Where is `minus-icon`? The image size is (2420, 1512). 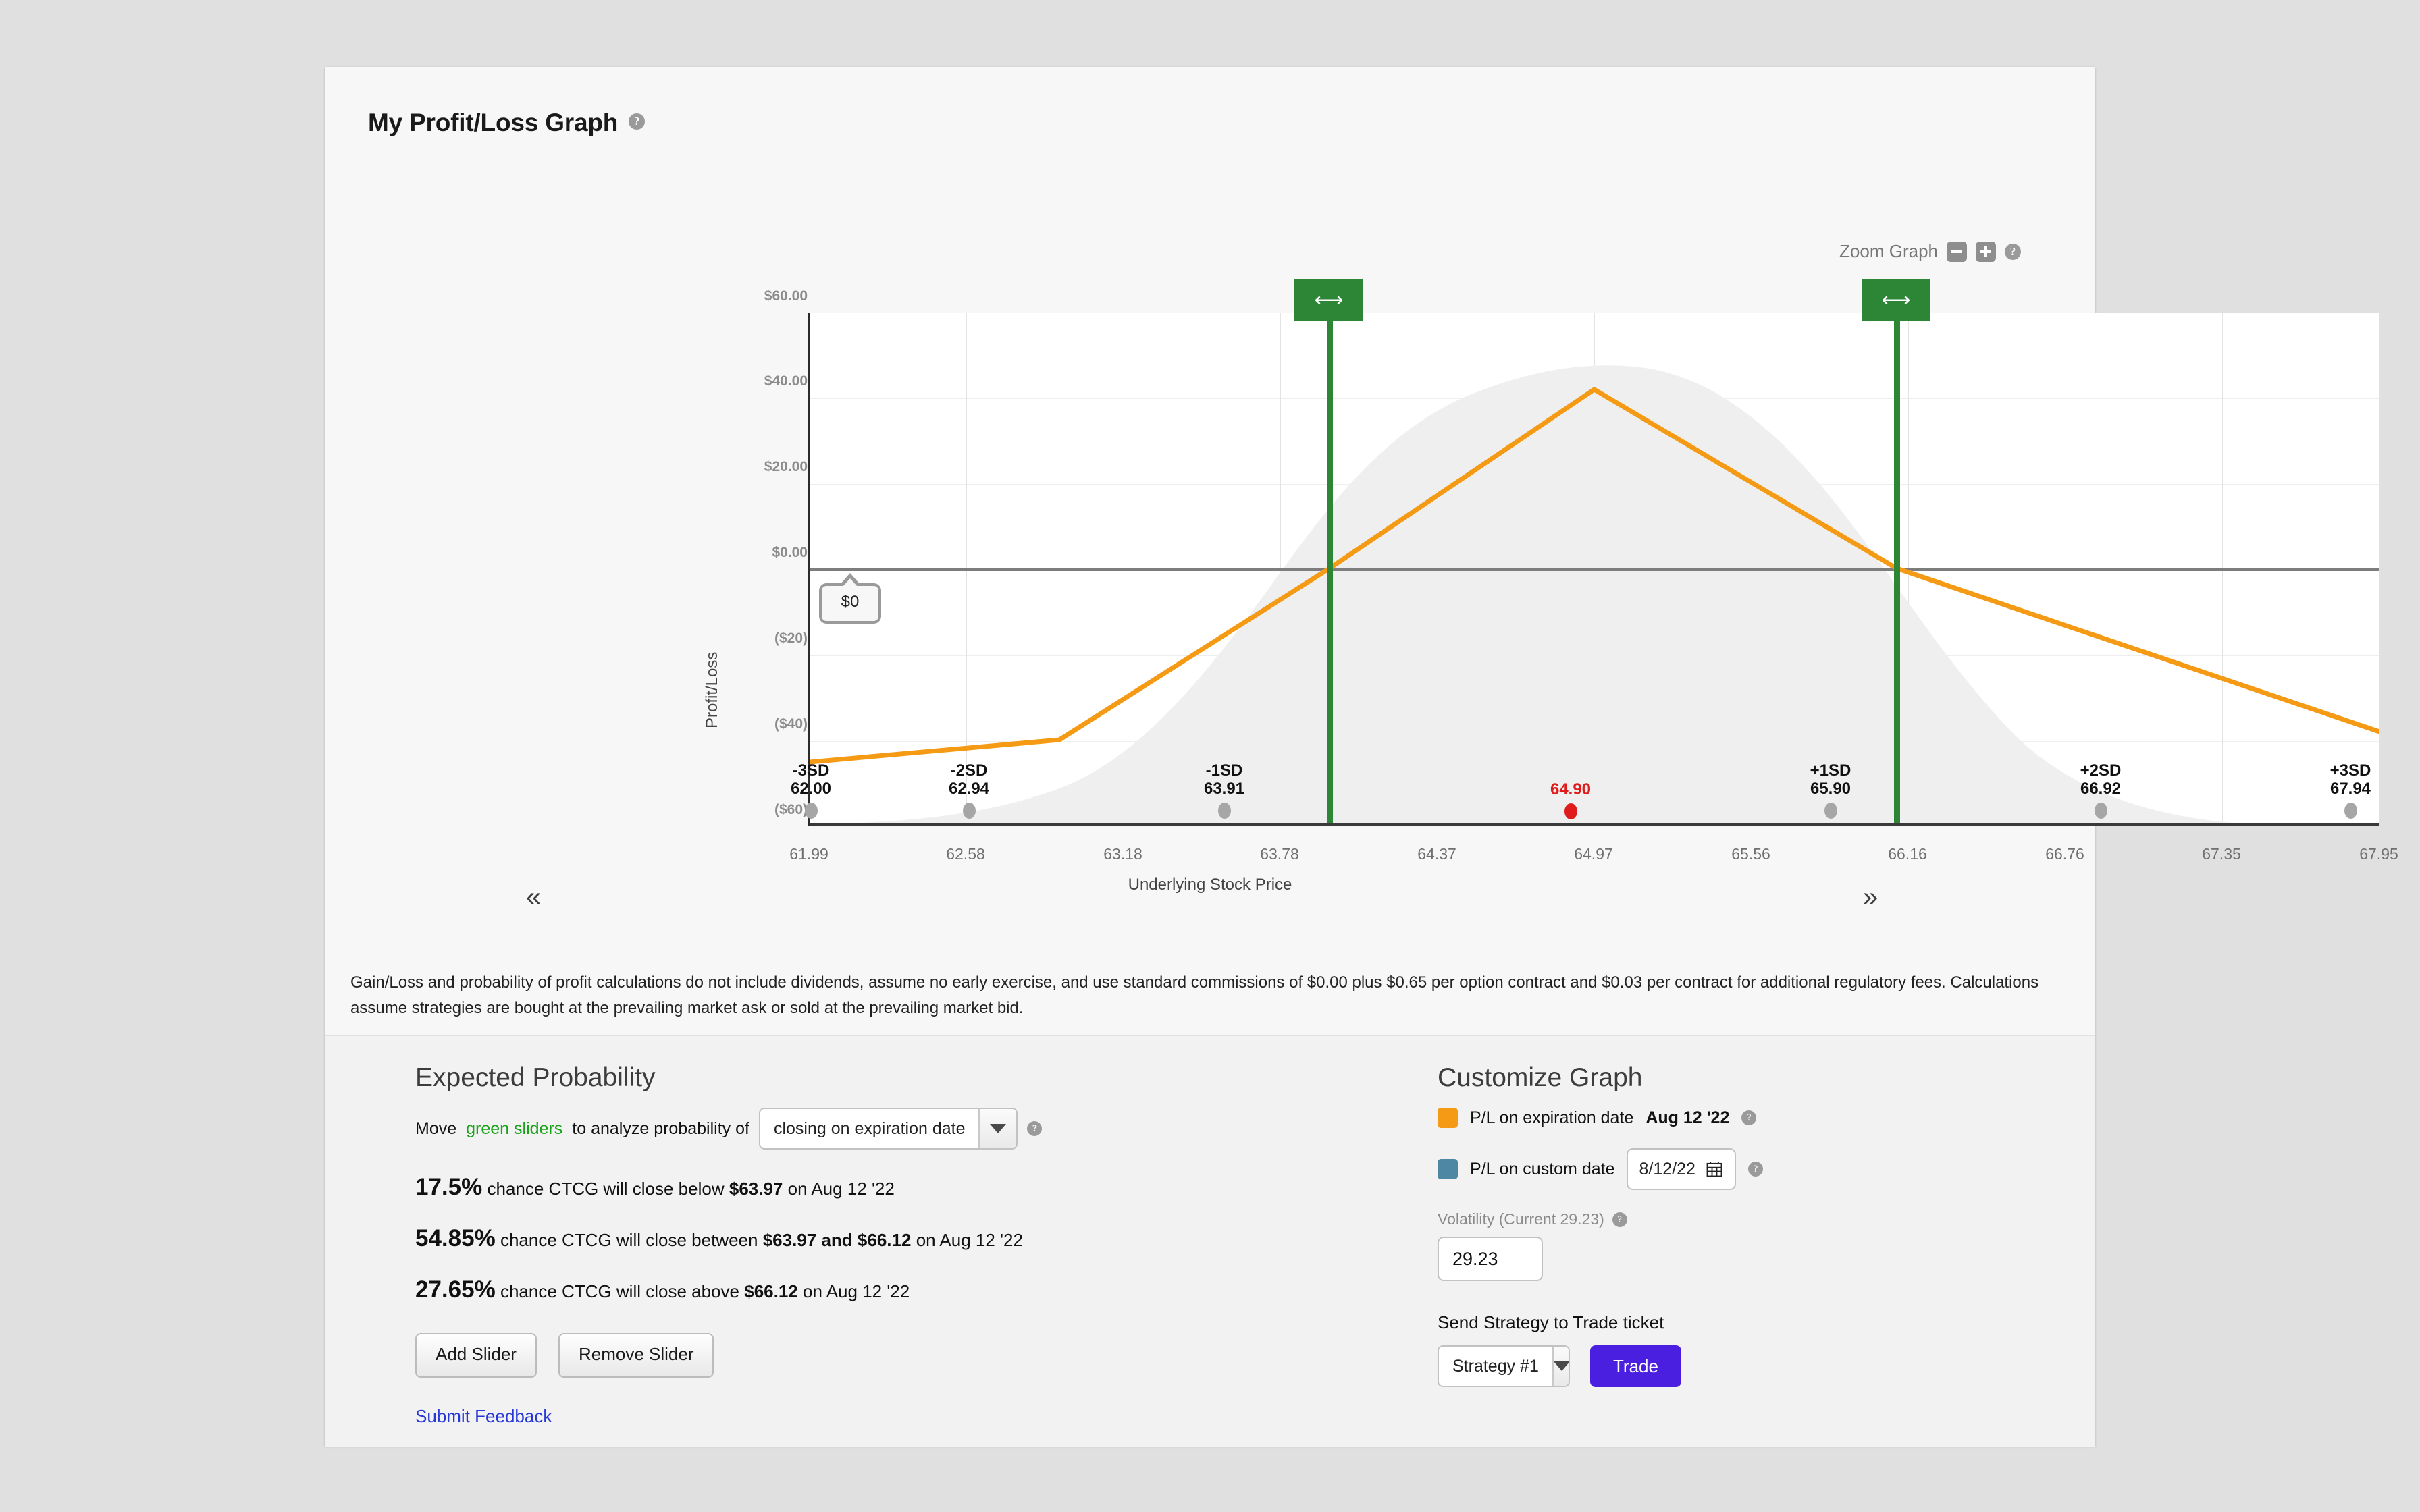
minus-icon is located at coordinates (1957, 251).